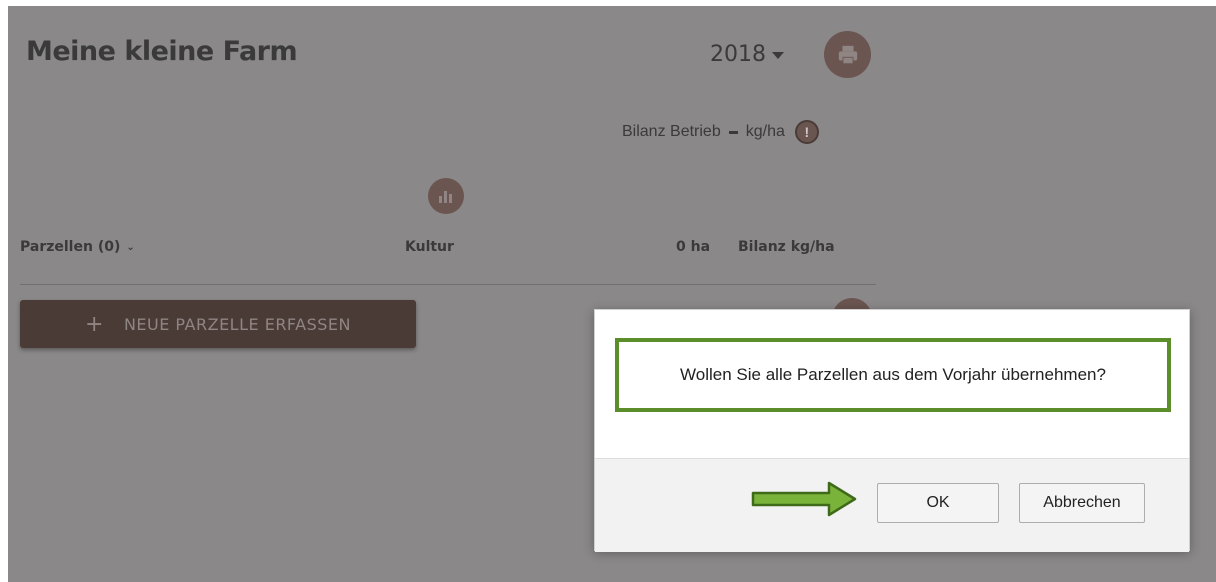  I want to click on arrow-right-icon, so click(804, 499).